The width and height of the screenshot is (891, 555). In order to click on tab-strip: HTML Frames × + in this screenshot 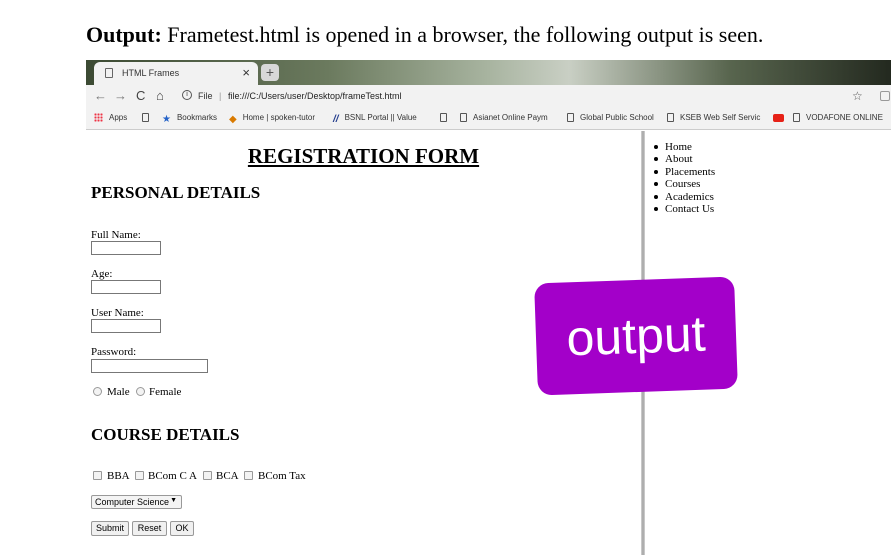, I will do `click(488, 72)`.